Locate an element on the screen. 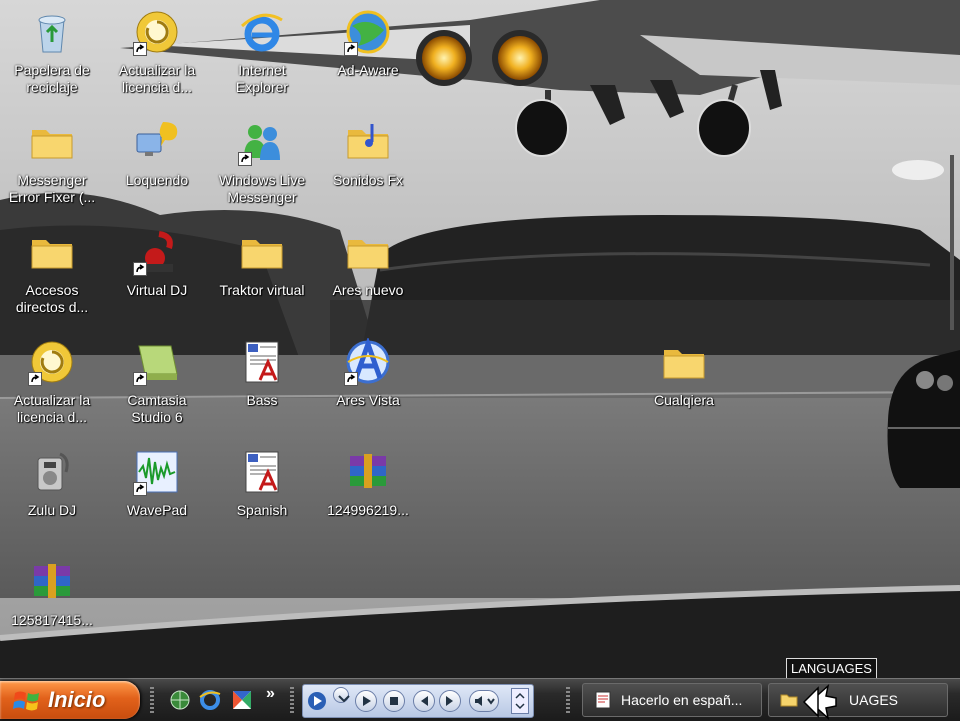 Image resolution: width=960 pixels, height=721 pixels. media-player-toolbar is located at coordinates (418, 701).